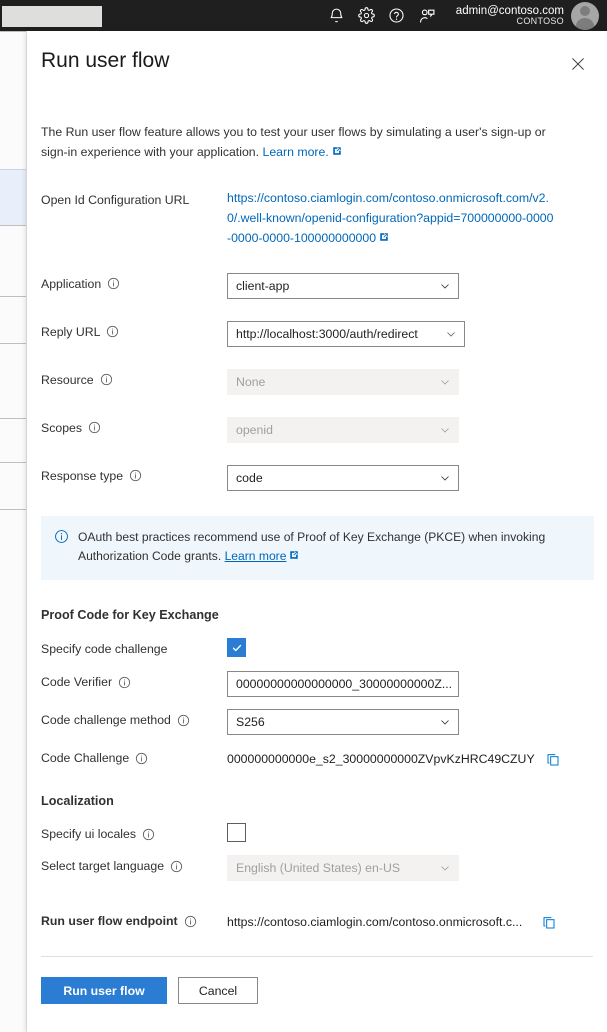  Describe the element at coordinates (427, 15) in the screenshot. I see `feedback-person-icon` at that location.